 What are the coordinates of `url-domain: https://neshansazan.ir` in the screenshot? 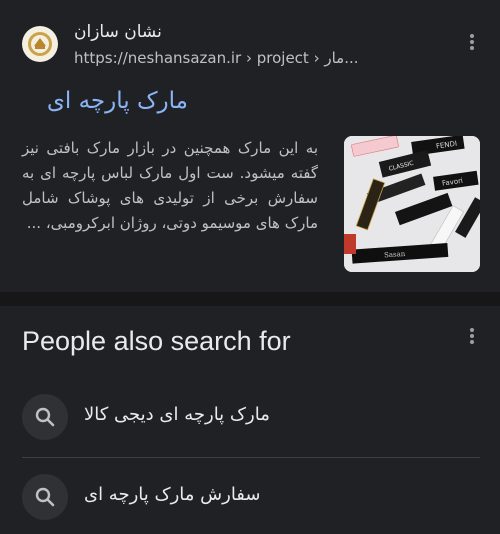 It's located at (158, 58).